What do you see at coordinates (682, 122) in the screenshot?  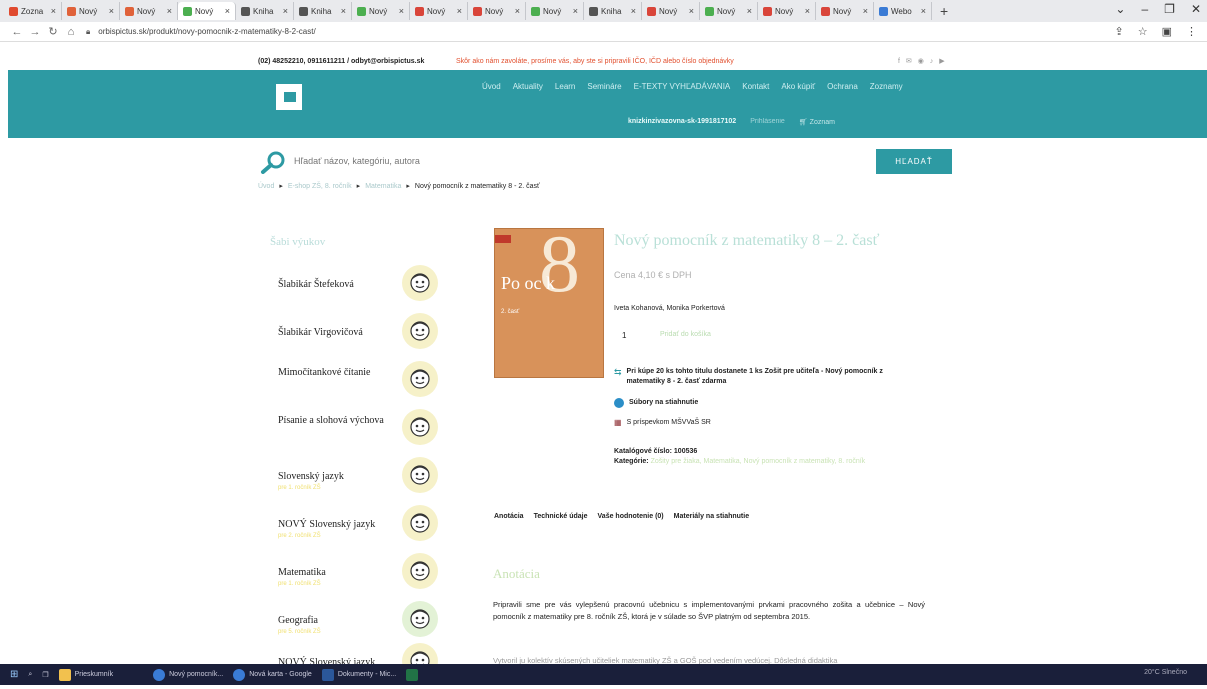 I see `user-account-link: knizkinzivazovna-sk-1991817102` at bounding box center [682, 122].